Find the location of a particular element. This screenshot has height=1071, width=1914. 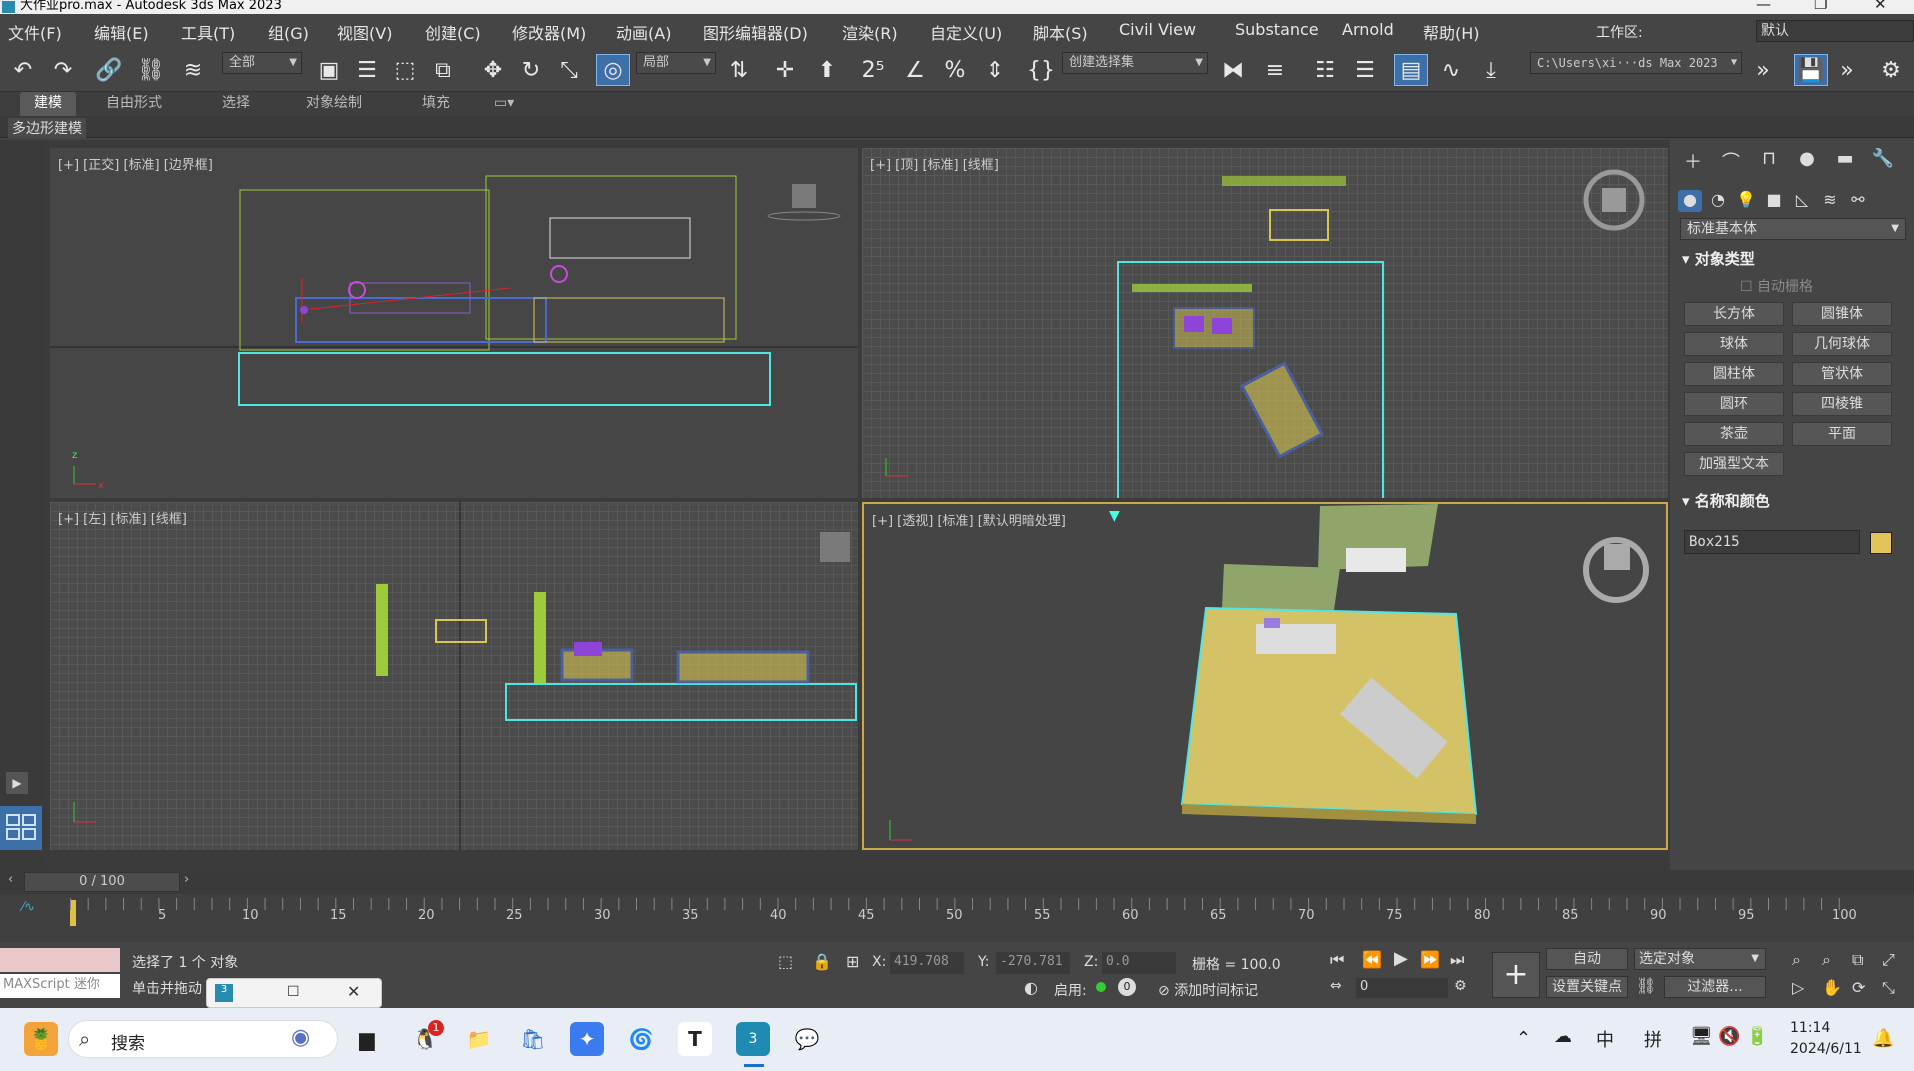

menu-help: 帮助(H) is located at coordinates (1451, 32).